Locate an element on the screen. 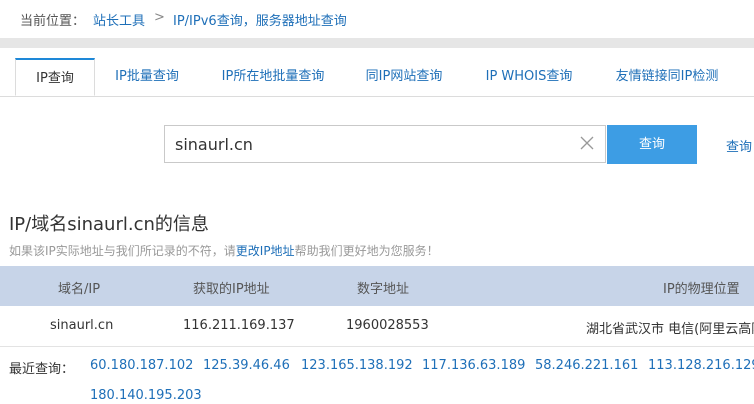 Image resolution: width=754 pixels, height=404 pixels. tab-ip-location-batch: IP所在地批量查询 is located at coordinates (273, 77).